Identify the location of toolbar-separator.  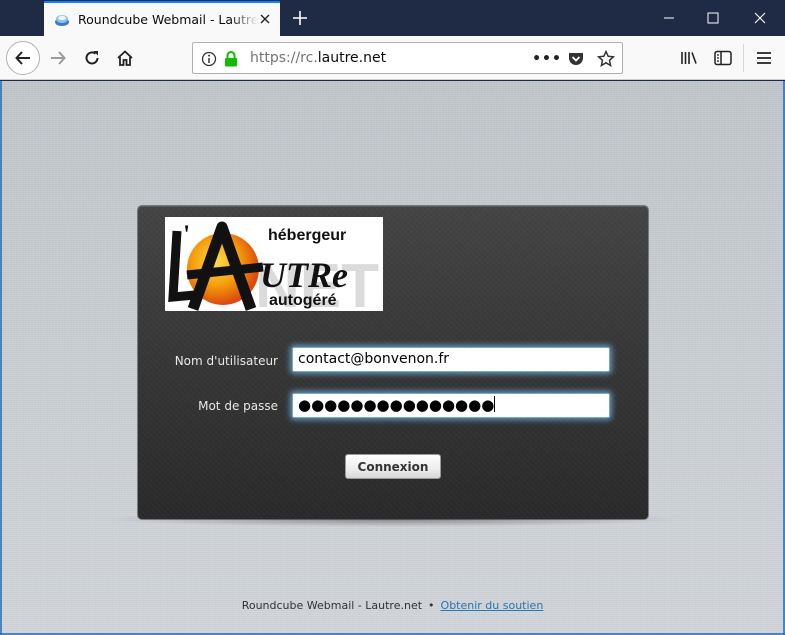
(743, 58).